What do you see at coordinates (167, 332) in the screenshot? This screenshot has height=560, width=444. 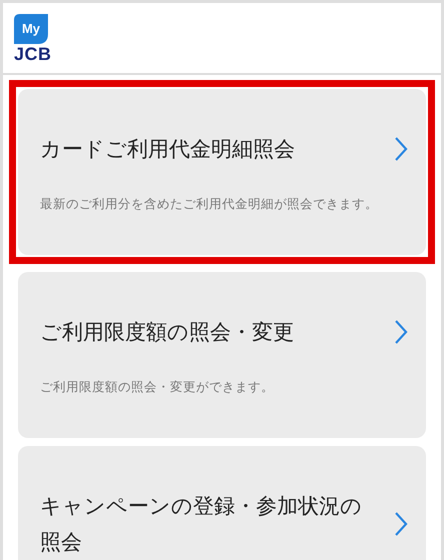 I see `menu-title: ご利用限度額の照会・変更` at bounding box center [167, 332].